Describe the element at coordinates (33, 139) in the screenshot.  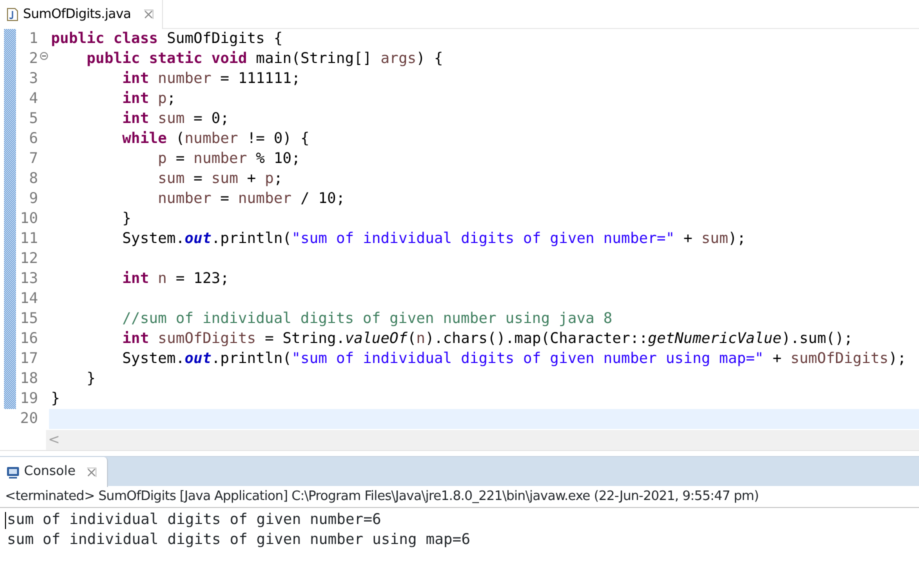
I see `line-number: 6` at that location.